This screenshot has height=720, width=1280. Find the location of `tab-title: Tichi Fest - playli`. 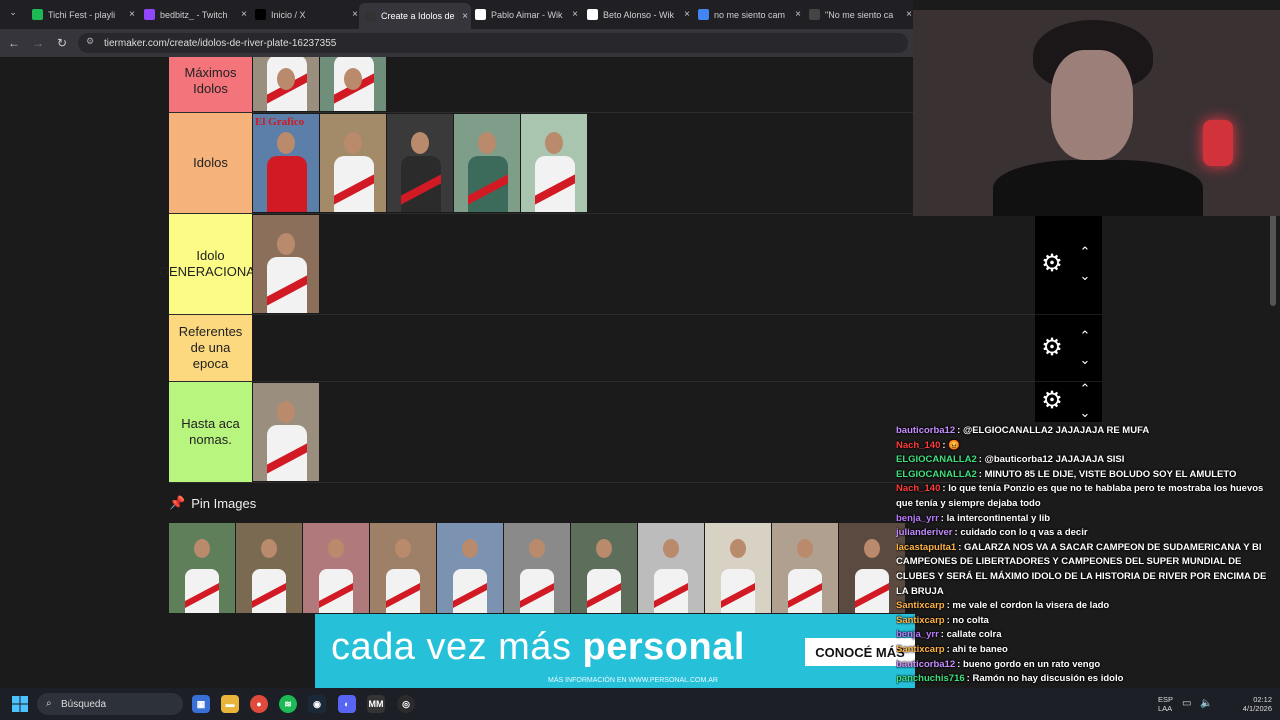

tab-title: Tichi Fest - playli is located at coordinates (82, 14).